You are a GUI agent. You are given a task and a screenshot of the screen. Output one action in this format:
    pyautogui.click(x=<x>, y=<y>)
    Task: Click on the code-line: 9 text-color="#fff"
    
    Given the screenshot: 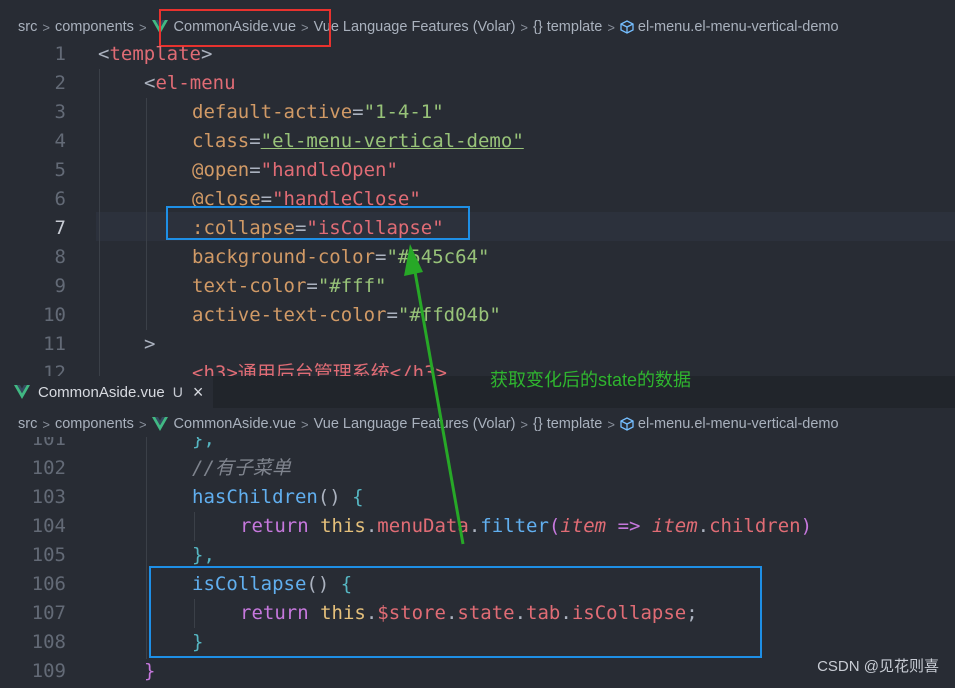 What is the action you would take?
    pyautogui.click(x=220, y=286)
    